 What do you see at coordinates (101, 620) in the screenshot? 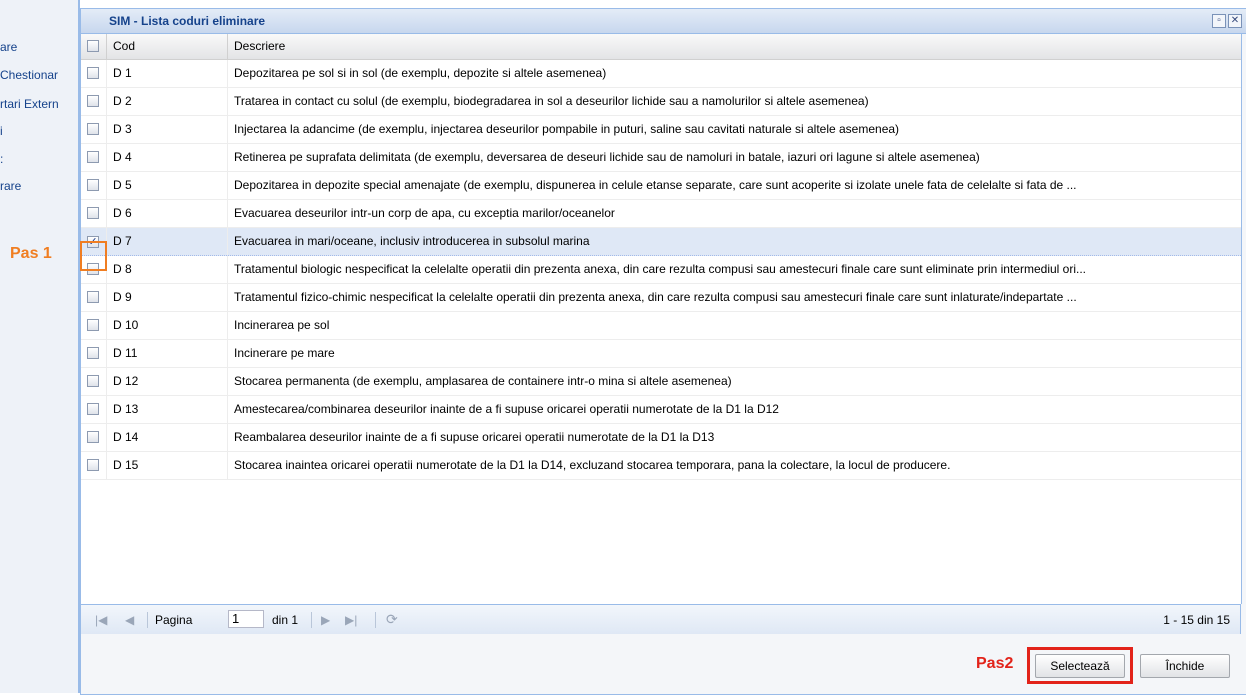
I see `first-page-icon: |◀` at bounding box center [101, 620].